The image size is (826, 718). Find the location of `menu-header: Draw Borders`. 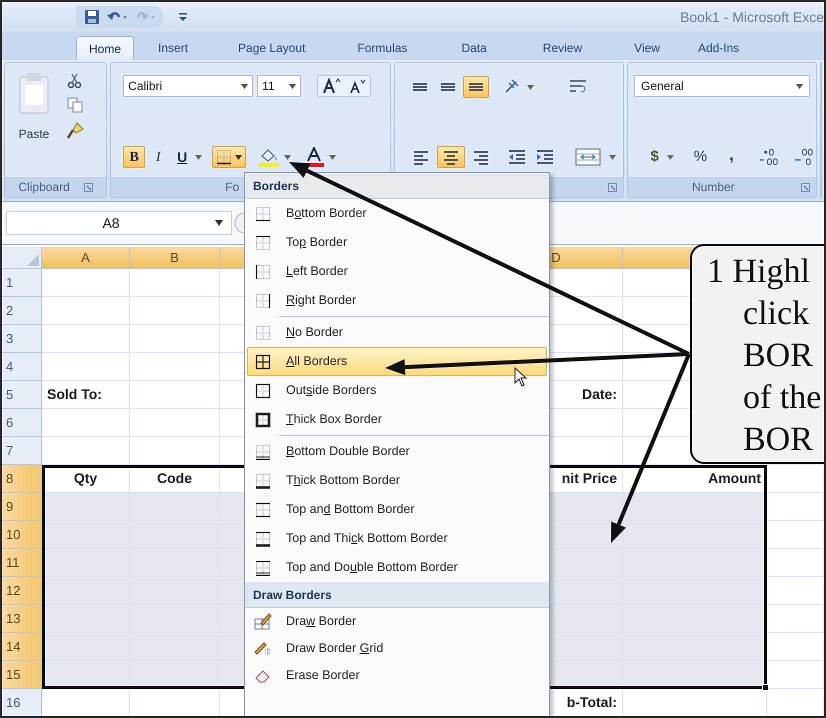

menu-header: Draw Borders is located at coordinates (397, 595).